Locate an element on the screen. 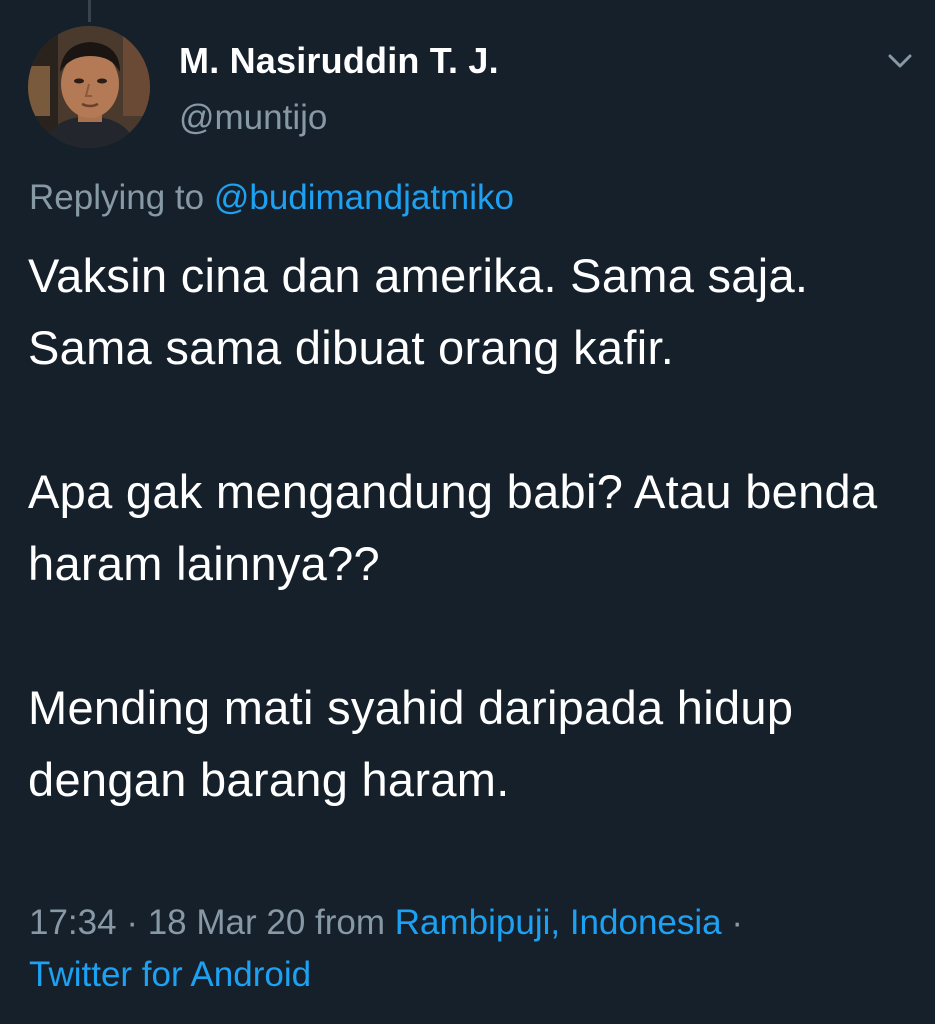 This screenshot has height=1024, width=935. from-label: from is located at coordinates (350, 922).